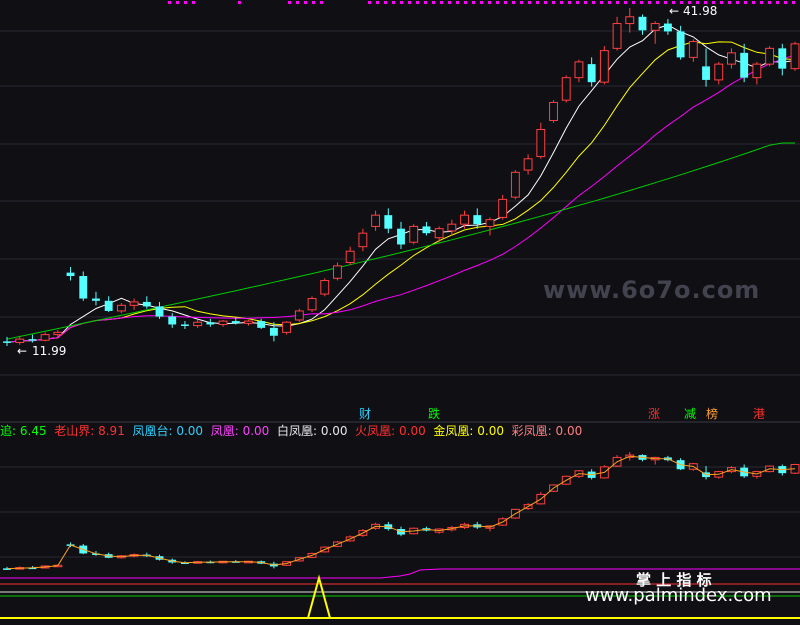 This screenshot has width=800, height=625. I want to click on flag-cai: 财, so click(365, 414).